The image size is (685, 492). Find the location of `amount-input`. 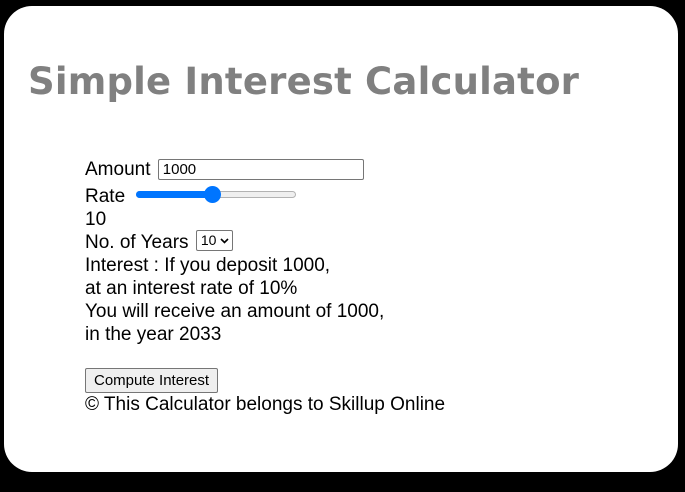

amount-input is located at coordinates (260, 170).